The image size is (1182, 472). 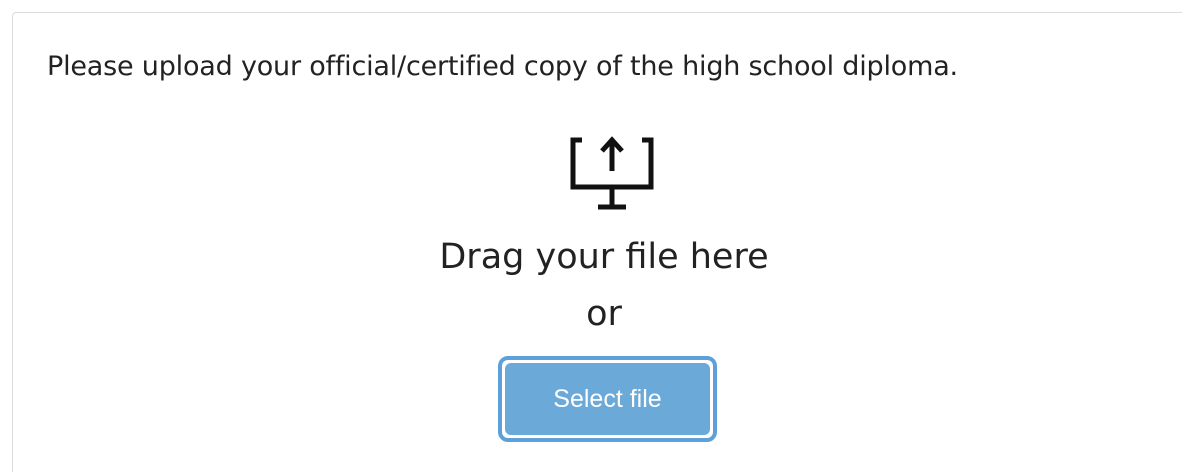 I want to click on or-separator-text: or, so click(x=604, y=314).